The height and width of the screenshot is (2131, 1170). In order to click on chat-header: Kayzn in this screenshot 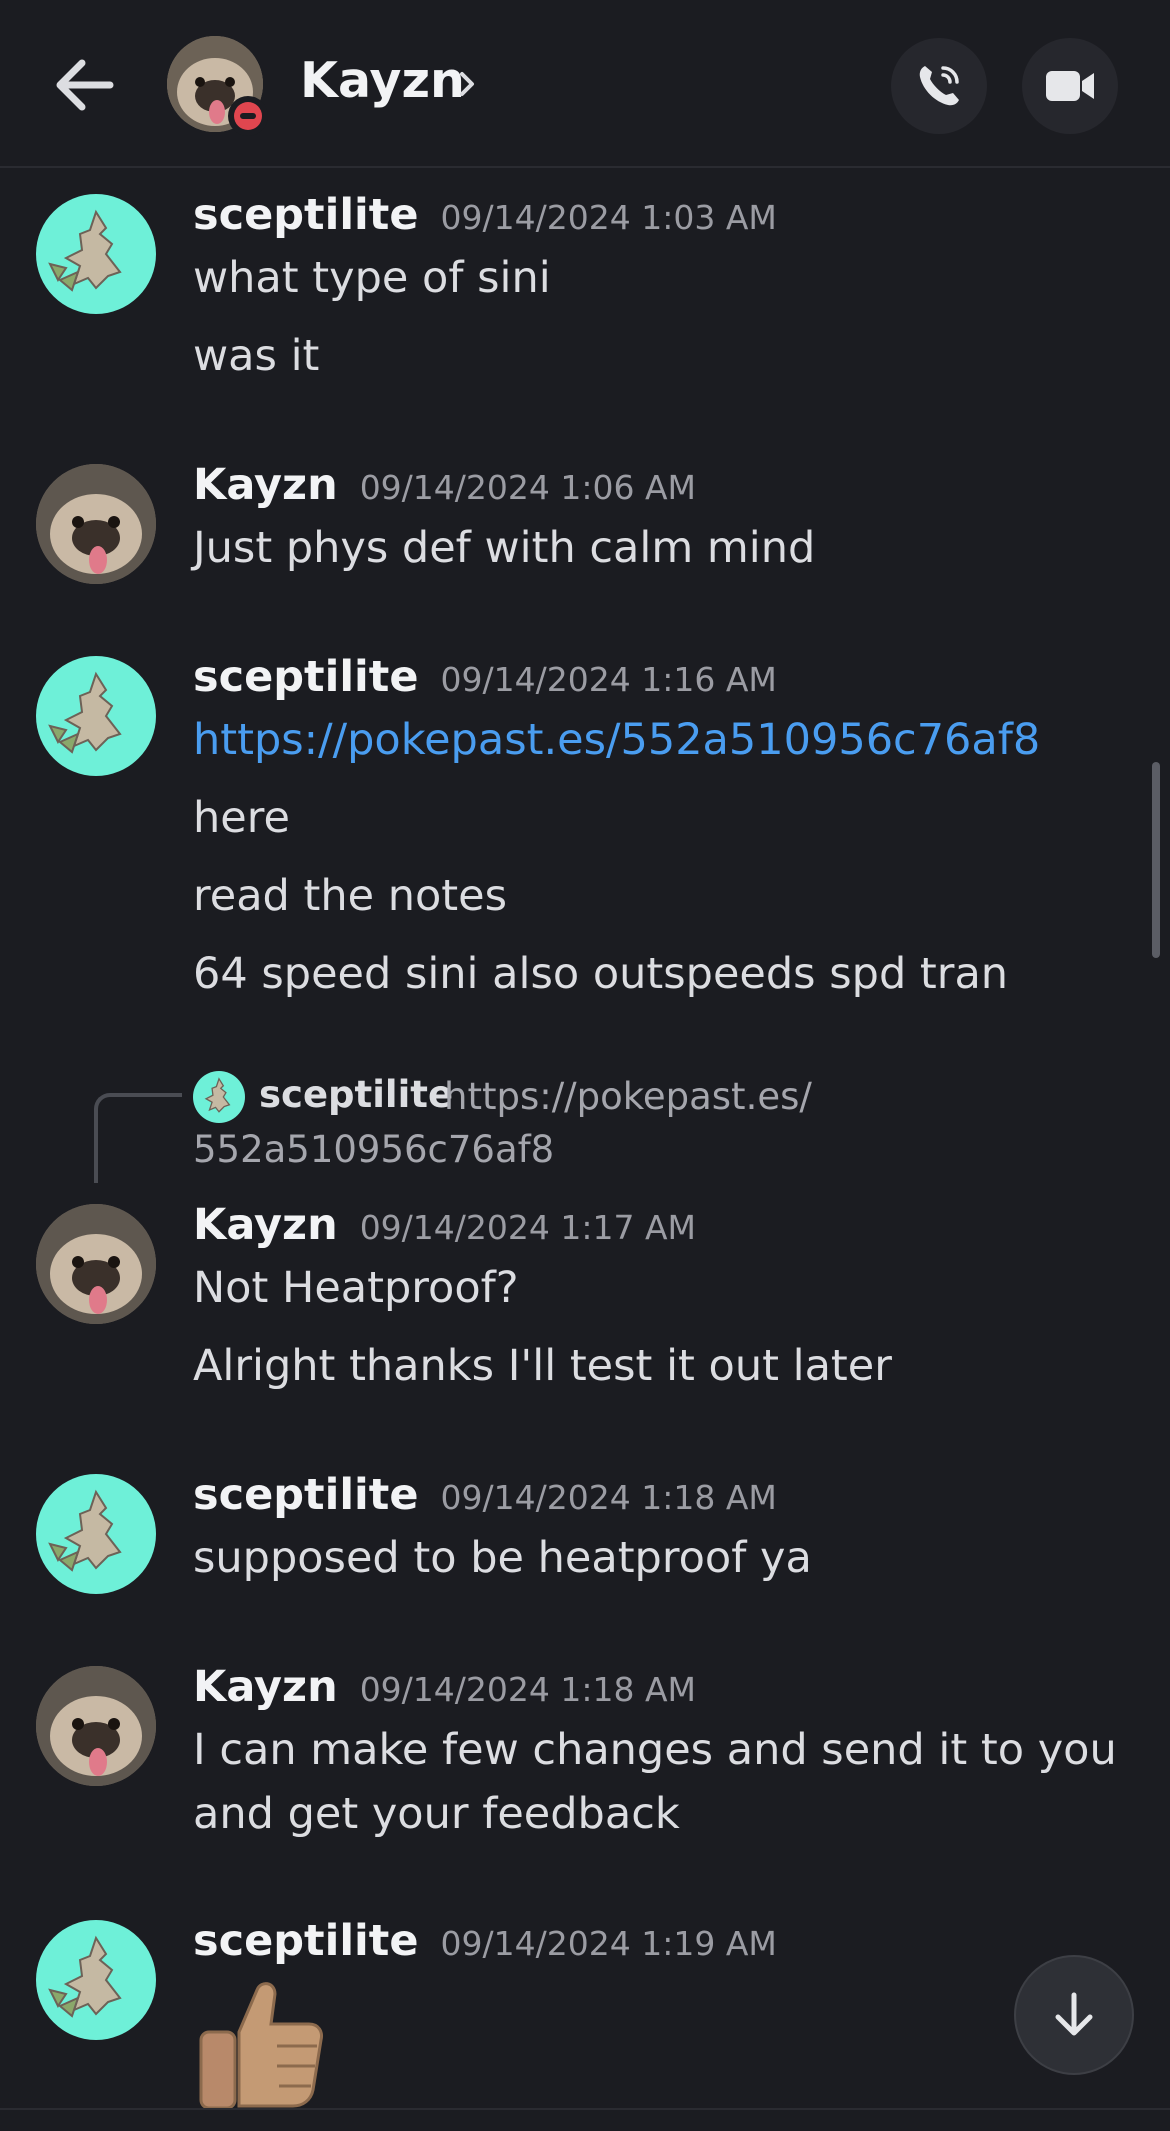, I will do `click(585, 84)`.